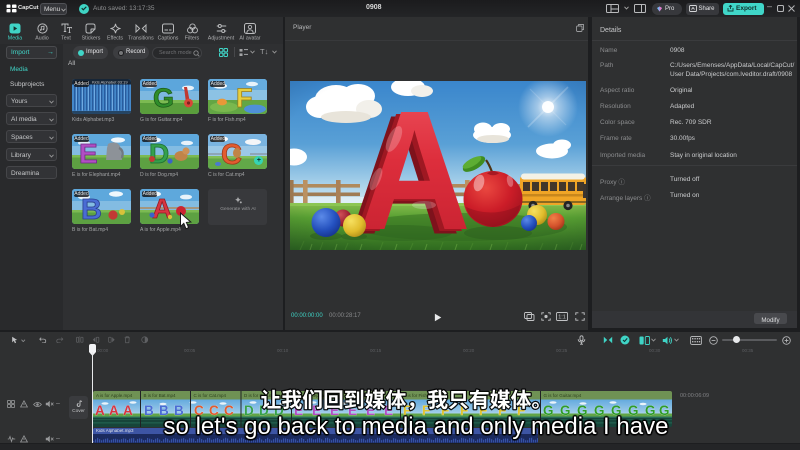 This screenshot has width=800, height=450. I want to click on svg-text: C is for Cat.mp4, so click(209, 395).